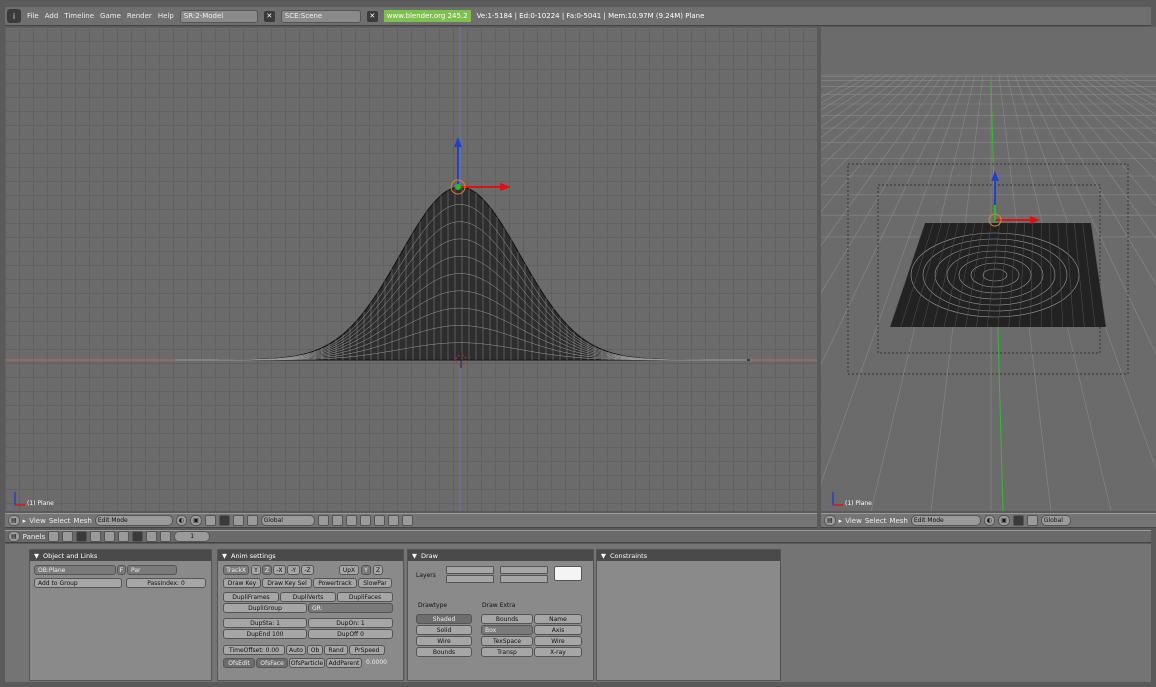  I want to click on physics-subcontext-icon, so click(152, 536).